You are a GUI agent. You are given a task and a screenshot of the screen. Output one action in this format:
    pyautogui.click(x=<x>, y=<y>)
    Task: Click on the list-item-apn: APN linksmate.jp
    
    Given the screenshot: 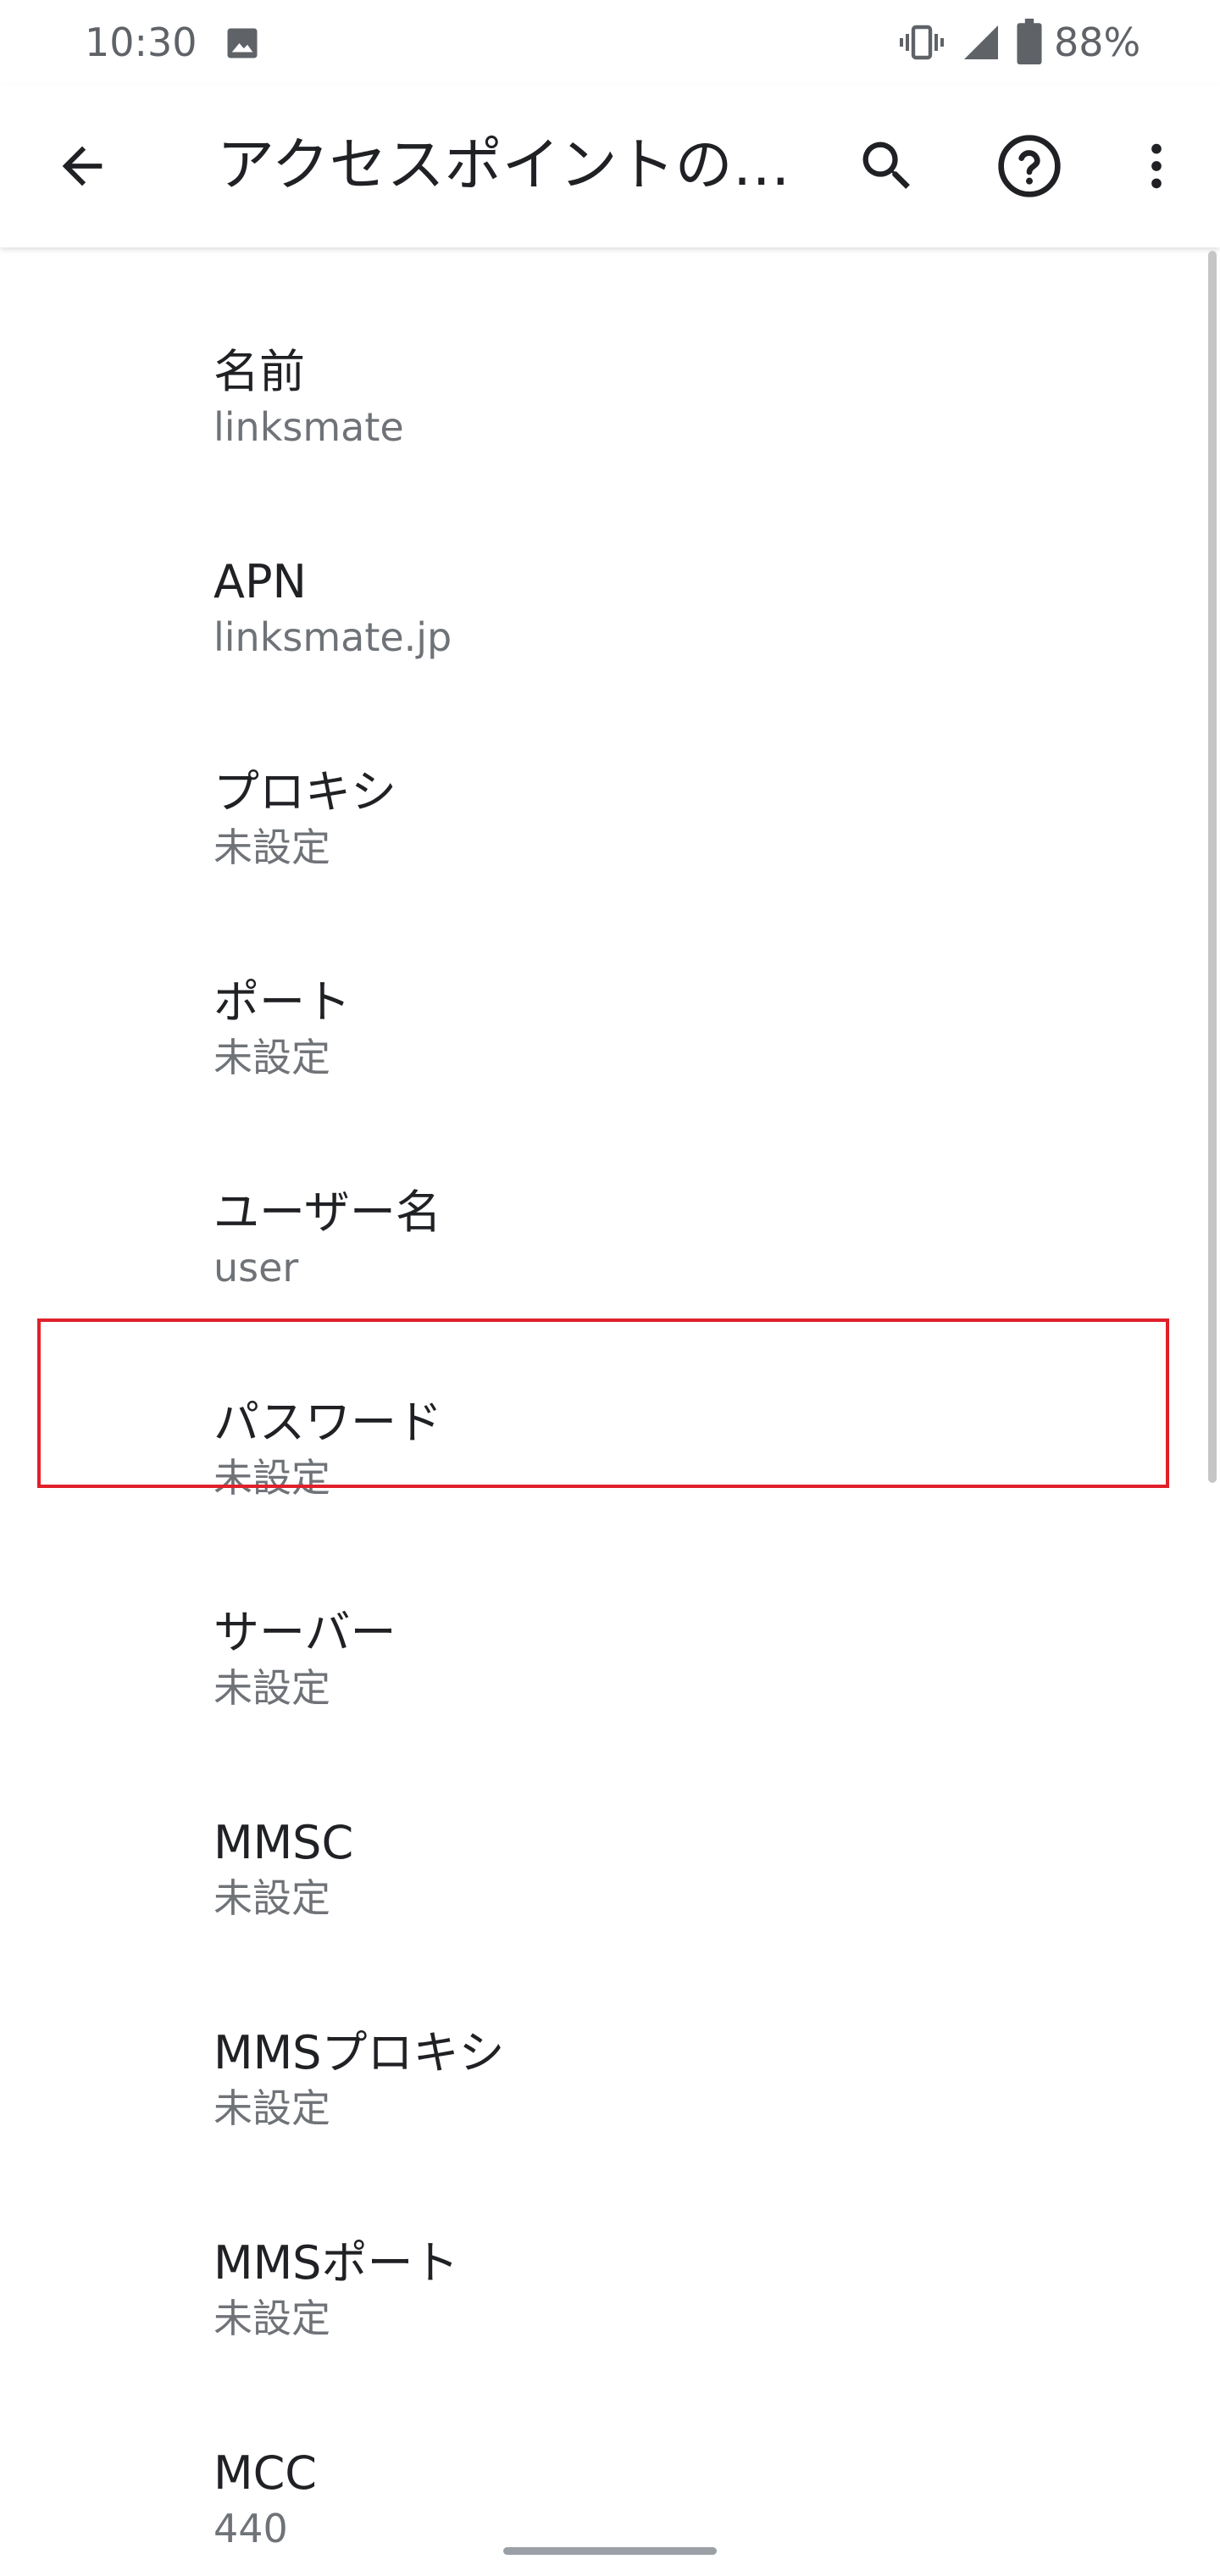 What is the action you would take?
    pyautogui.click(x=593, y=610)
    